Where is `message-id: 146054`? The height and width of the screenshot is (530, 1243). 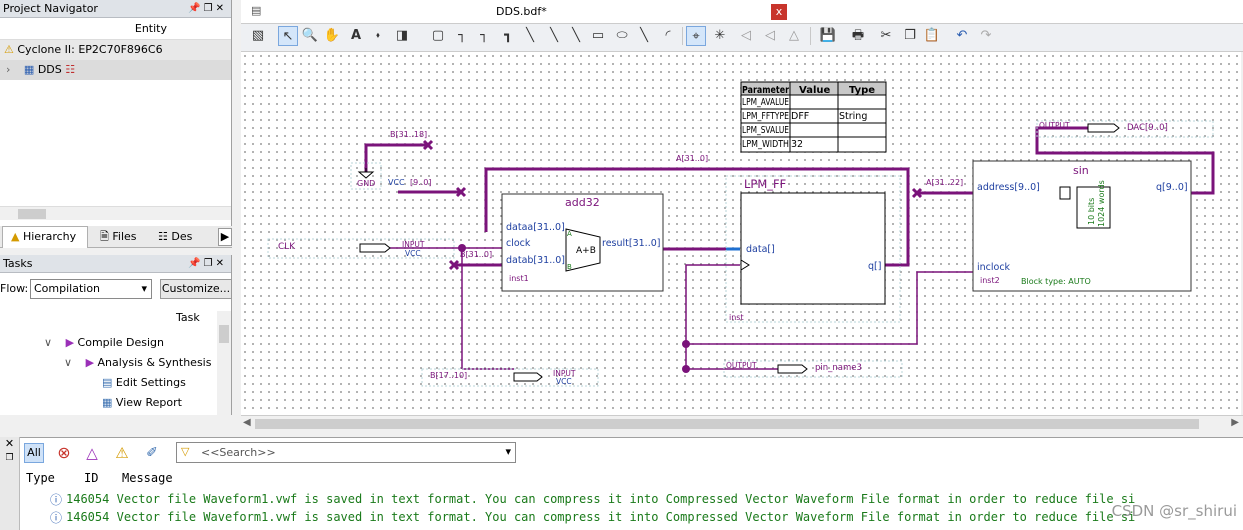 message-id: 146054 is located at coordinates (88, 517).